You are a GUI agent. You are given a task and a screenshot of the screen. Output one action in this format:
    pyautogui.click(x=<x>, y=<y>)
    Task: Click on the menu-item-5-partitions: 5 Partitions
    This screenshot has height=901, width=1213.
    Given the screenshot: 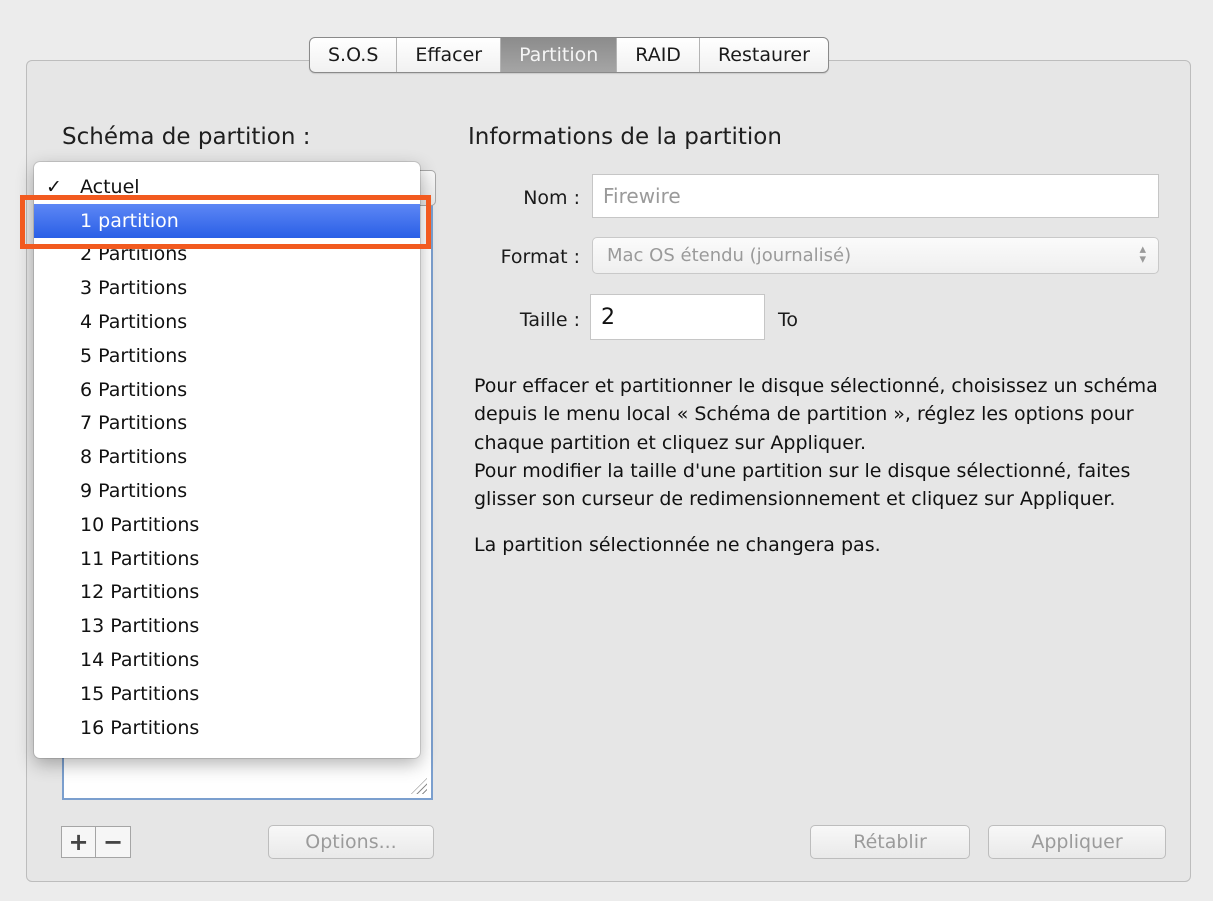 What is the action you would take?
    pyautogui.click(x=227, y=356)
    